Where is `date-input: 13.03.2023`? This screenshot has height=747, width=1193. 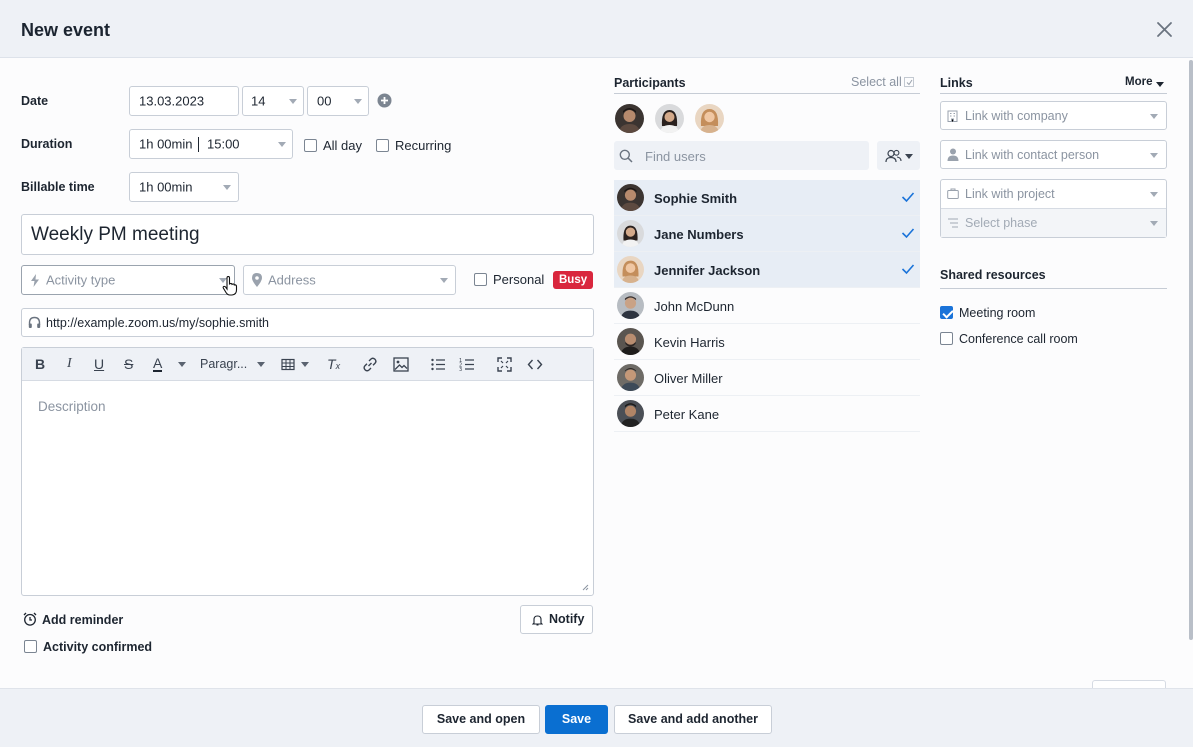
date-input: 13.03.2023 is located at coordinates (184, 101).